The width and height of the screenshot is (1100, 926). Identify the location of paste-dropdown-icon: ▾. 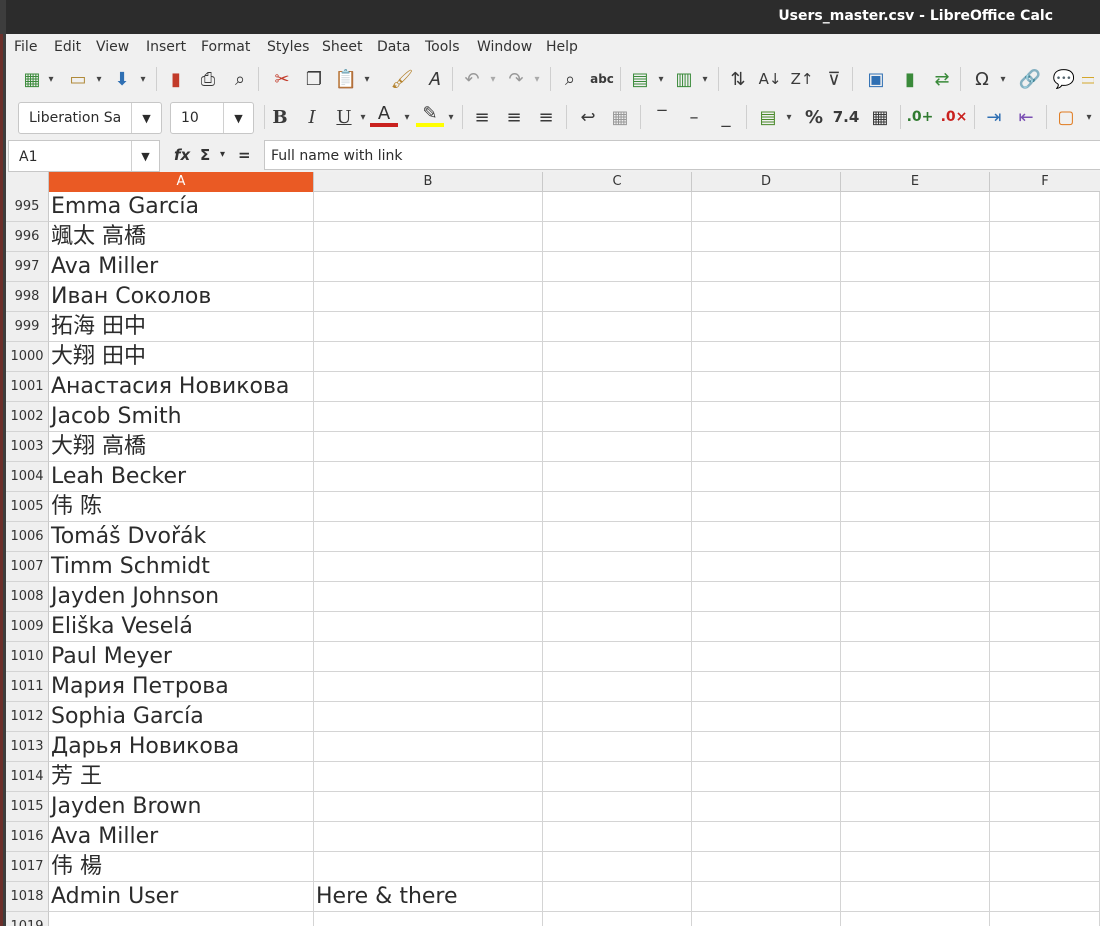
(367, 79).